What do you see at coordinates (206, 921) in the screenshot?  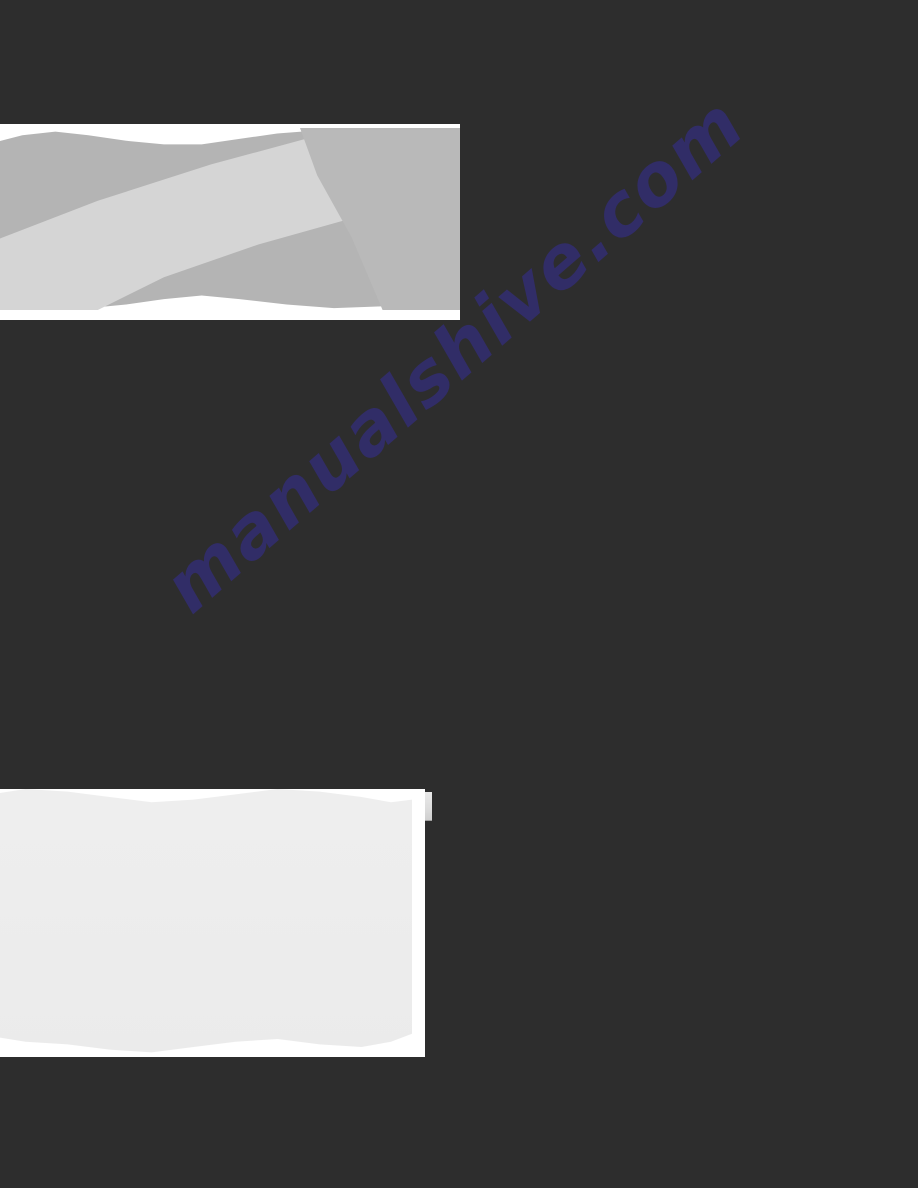 I see `dialog-paper-backdrop` at bounding box center [206, 921].